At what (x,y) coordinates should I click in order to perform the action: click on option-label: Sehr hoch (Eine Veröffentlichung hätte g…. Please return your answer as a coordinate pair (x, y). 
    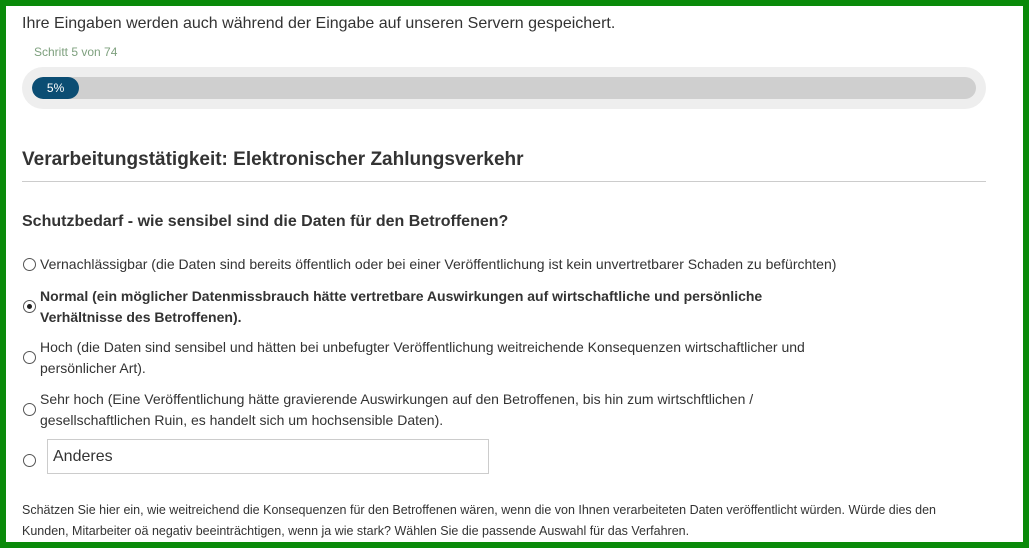
    Looking at the image, I should click on (397, 409).